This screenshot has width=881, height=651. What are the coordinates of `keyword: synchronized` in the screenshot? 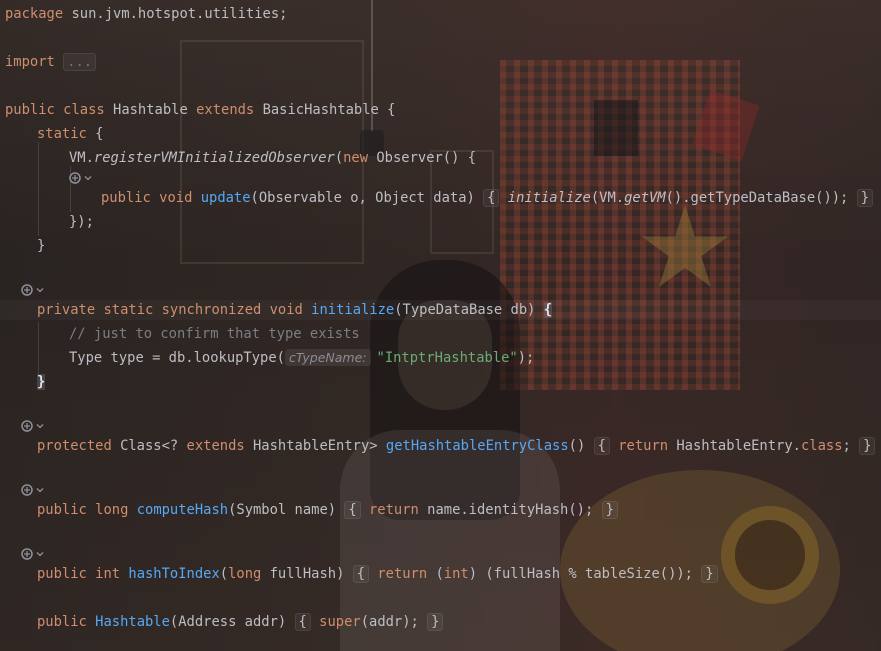 It's located at (211, 310).